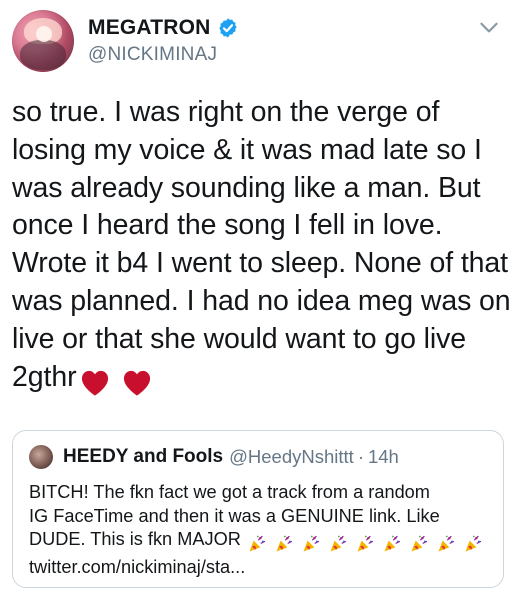  Describe the element at coordinates (44, 376) in the screenshot. I see `tweet-line-text: 2gthr` at that location.